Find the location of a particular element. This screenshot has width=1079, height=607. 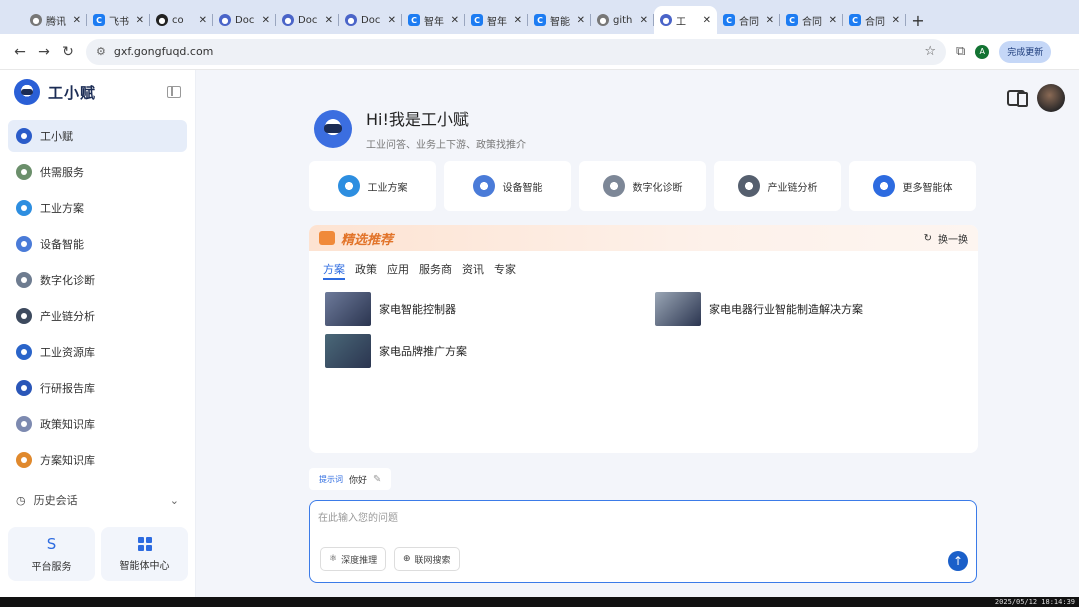

bookmark-star-icon: ☆ is located at coordinates (930, 51).